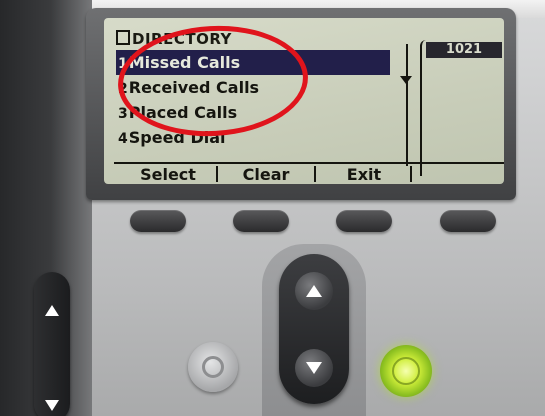 The height and width of the screenshot is (416, 545). I want to click on menu-item-number: 4, so click(123, 139).